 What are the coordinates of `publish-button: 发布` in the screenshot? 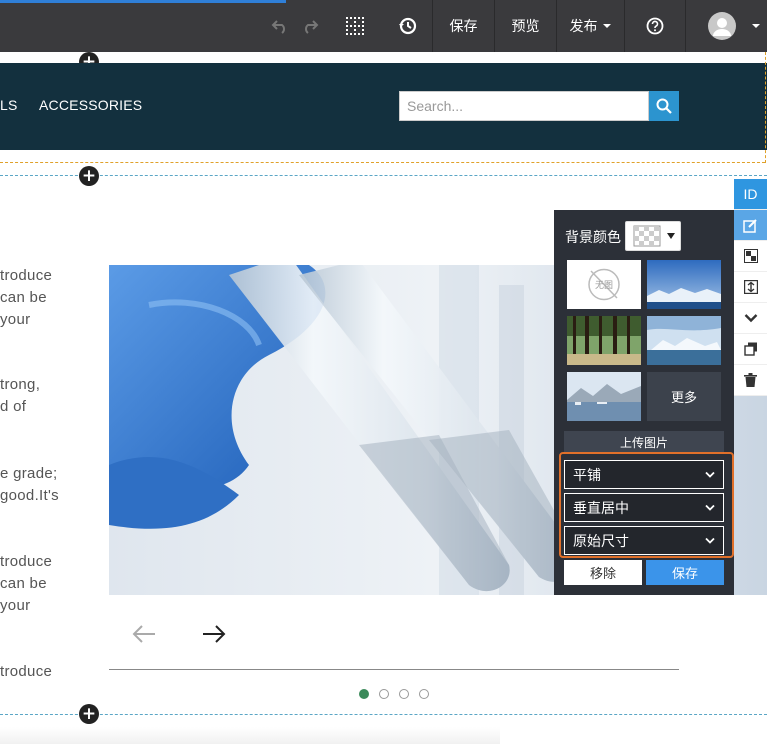 It's located at (590, 26).